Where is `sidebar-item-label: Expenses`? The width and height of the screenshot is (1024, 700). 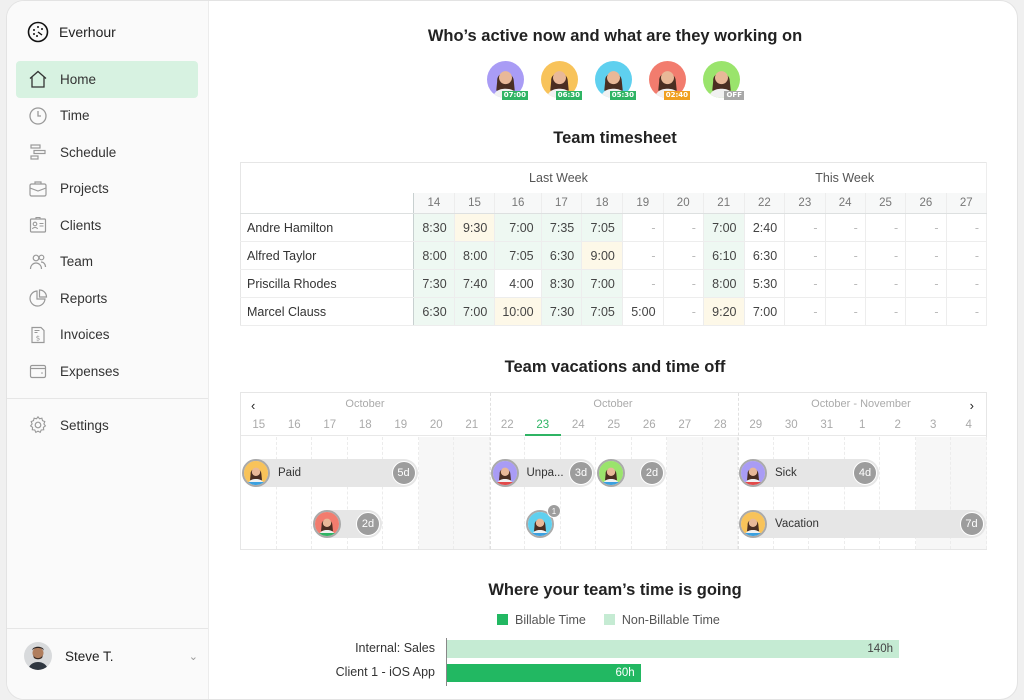 sidebar-item-label: Expenses is located at coordinates (90, 371).